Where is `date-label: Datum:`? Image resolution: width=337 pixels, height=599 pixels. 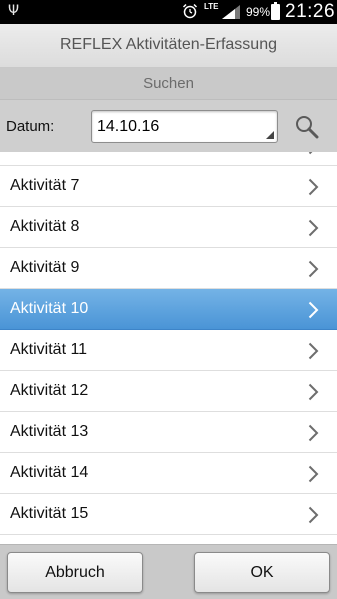
date-label: Datum: is located at coordinates (30, 126).